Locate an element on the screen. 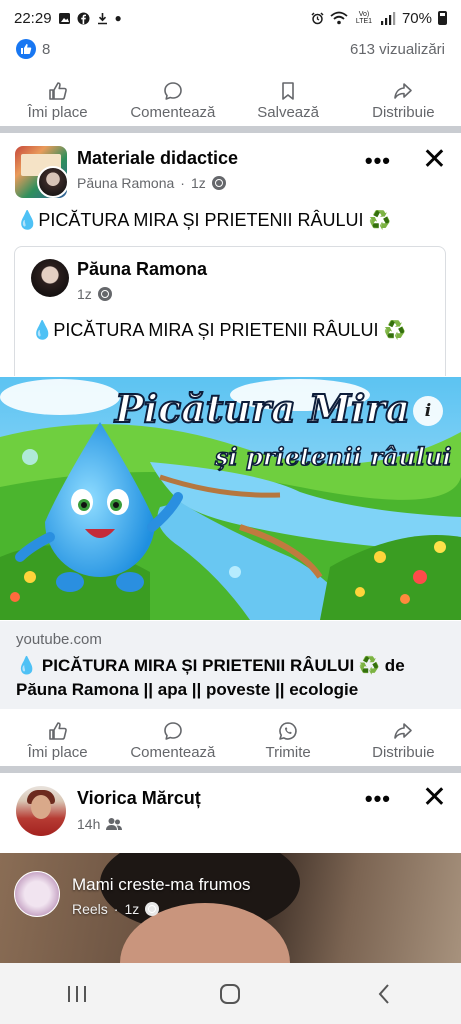  shared-post-meta: 1z is located at coordinates (94, 294).